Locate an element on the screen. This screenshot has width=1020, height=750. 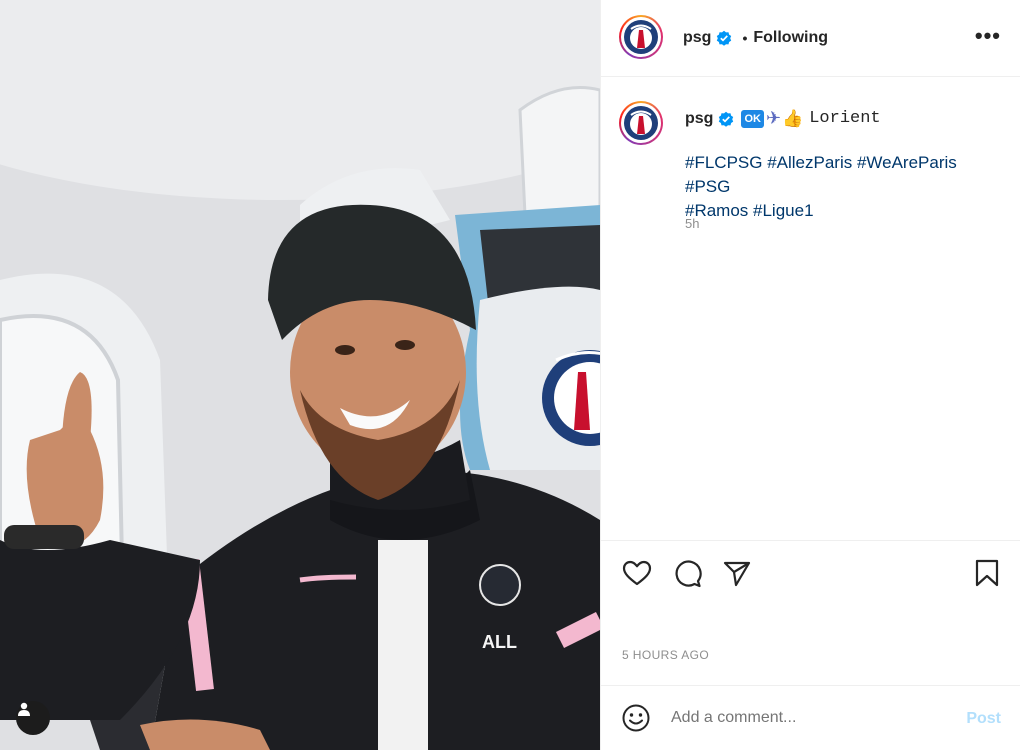
comment-icon is located at coordinates (688, 574).